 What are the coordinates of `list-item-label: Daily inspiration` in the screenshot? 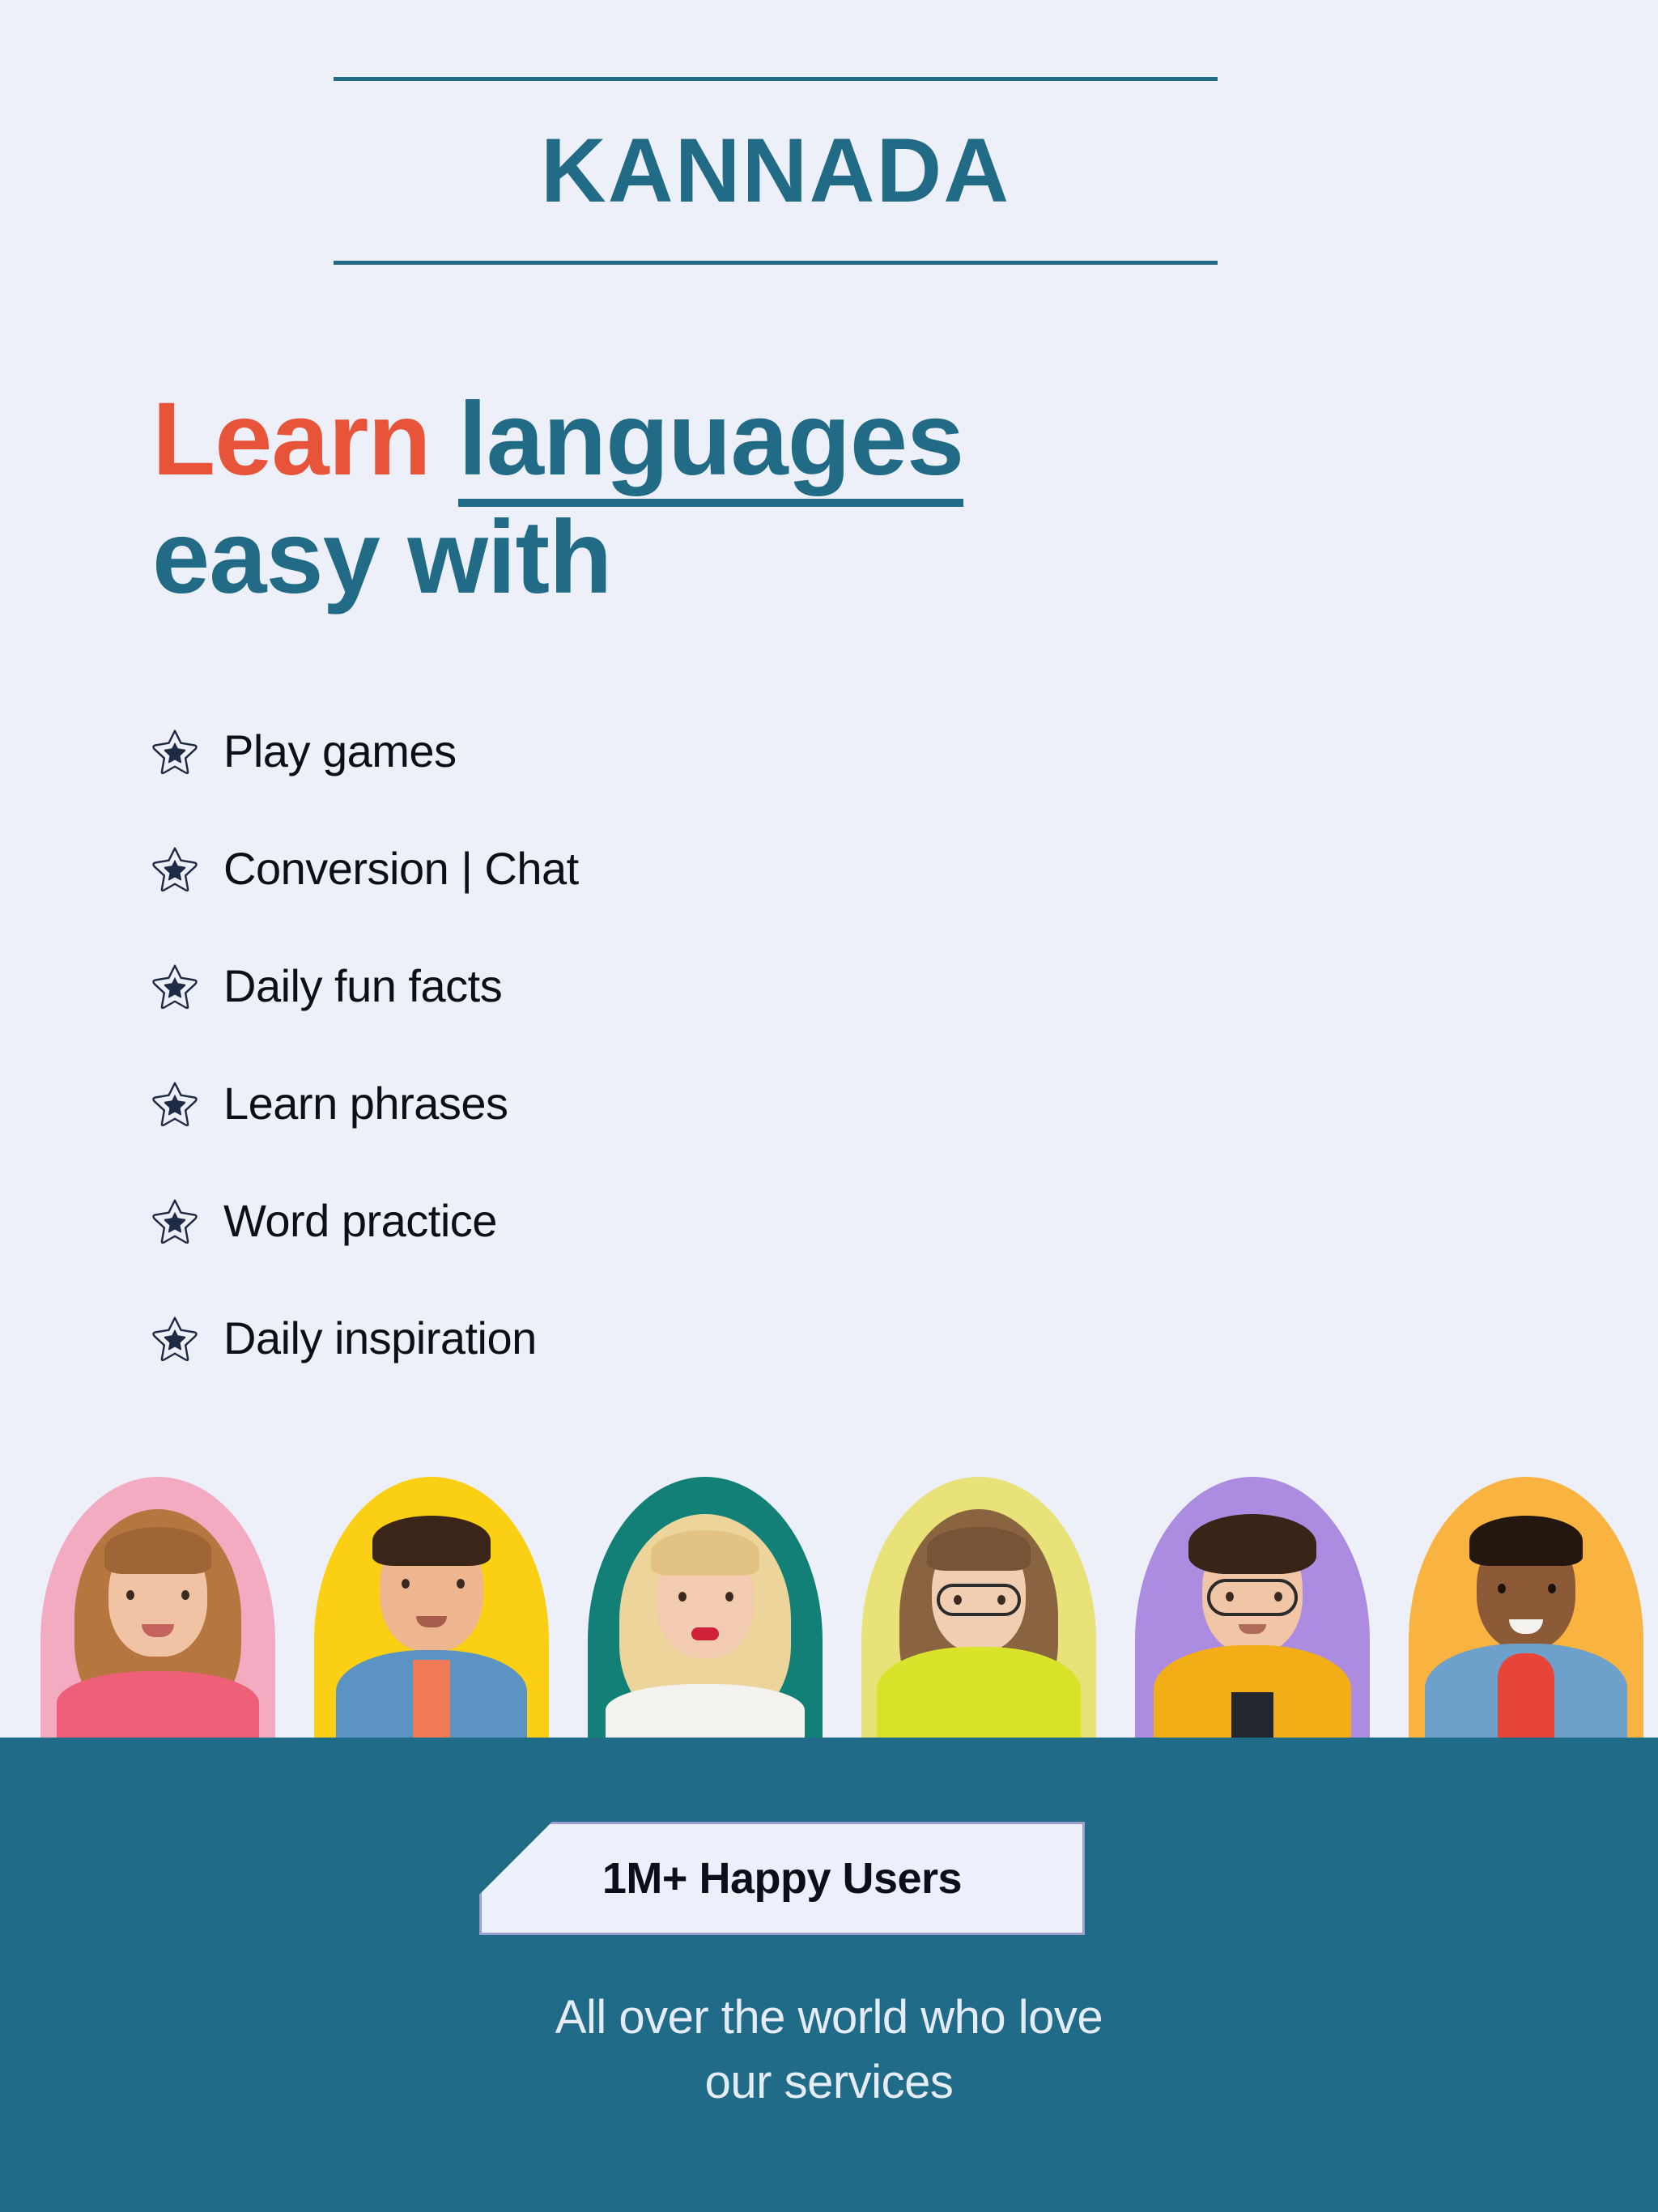 It's located at (380, 1338).